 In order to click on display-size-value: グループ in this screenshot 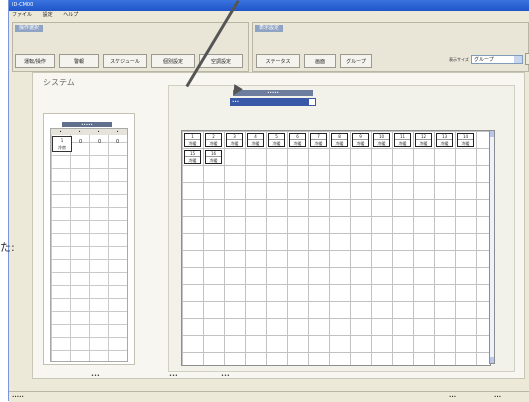, I will do `click(484, 60)`.